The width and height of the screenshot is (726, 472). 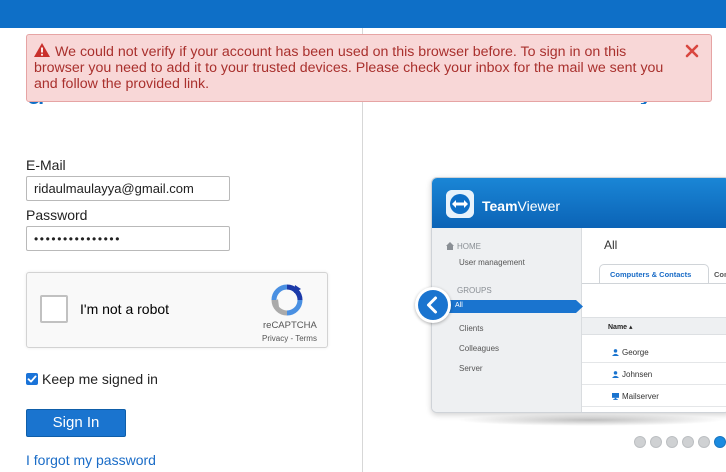 I want to click on row-johnsen: Johnsen, so click(x=637, y=374).